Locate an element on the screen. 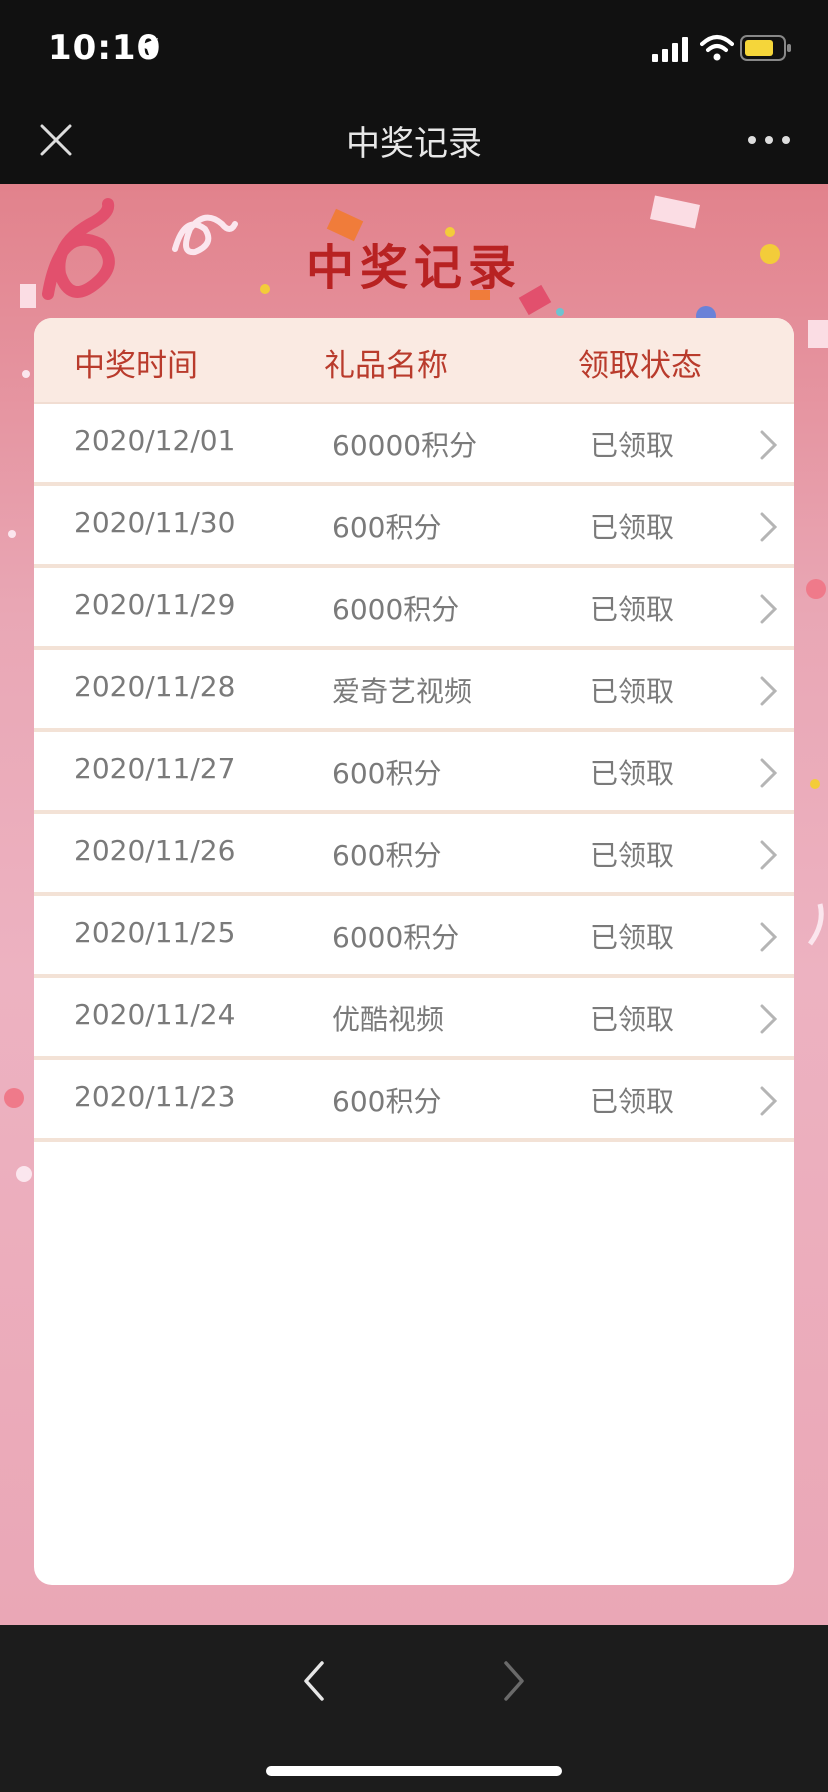  wifi-icon is located at coordinates (717, 48).